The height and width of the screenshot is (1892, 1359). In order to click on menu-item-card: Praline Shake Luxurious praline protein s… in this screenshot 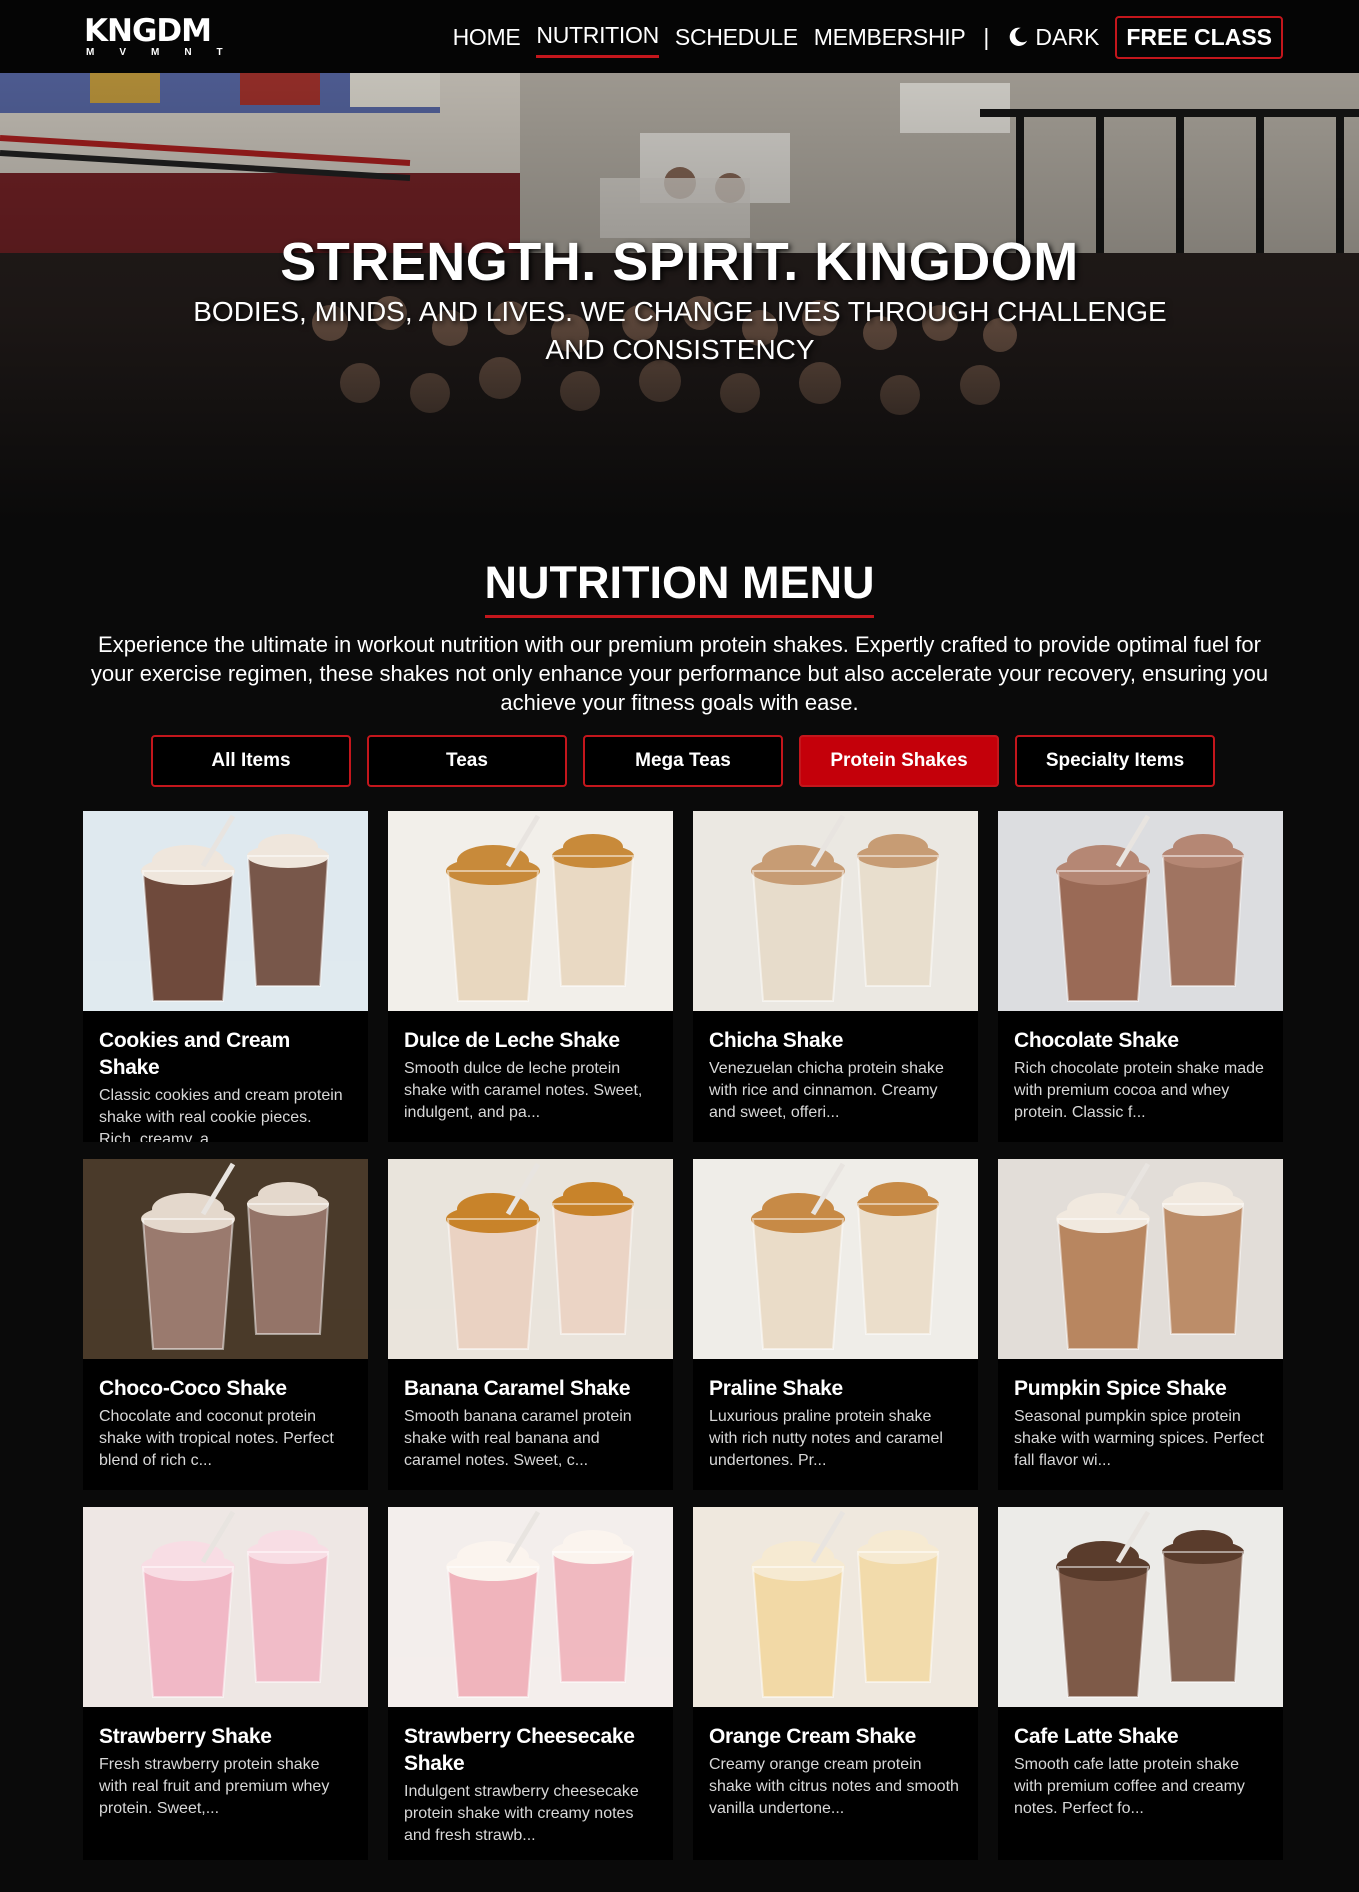, I will do `click(835, 1324)`.